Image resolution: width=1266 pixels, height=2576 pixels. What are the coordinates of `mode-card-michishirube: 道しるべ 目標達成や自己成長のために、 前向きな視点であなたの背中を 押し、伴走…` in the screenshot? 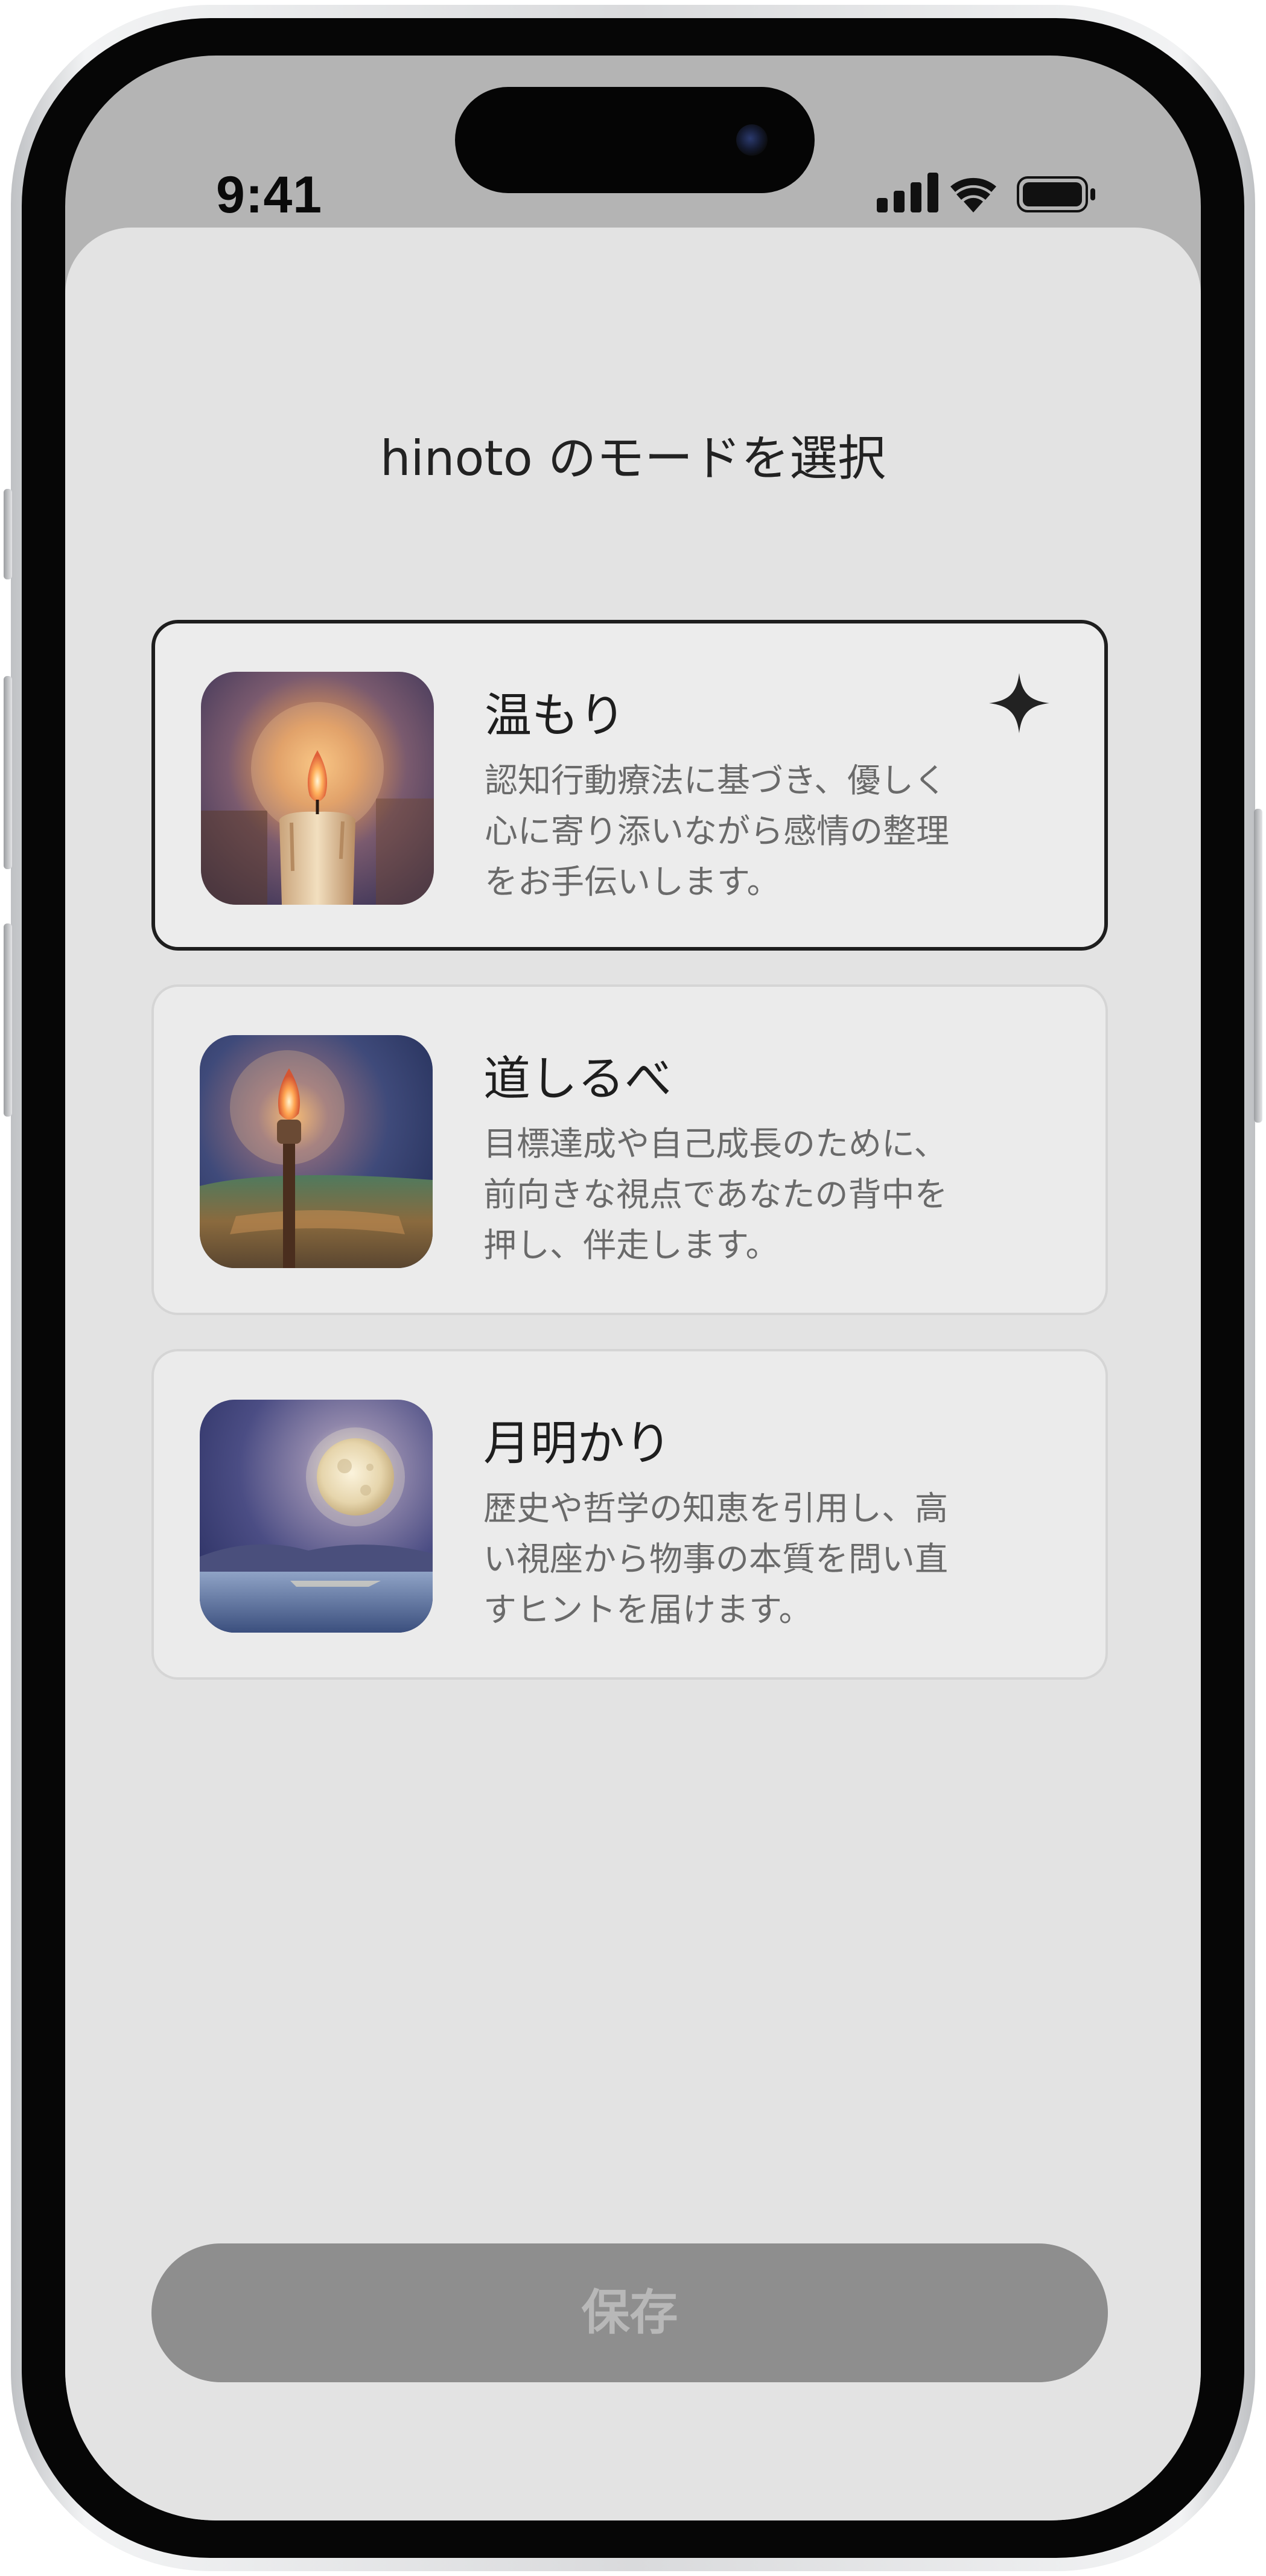 It's located at (629, 1149).